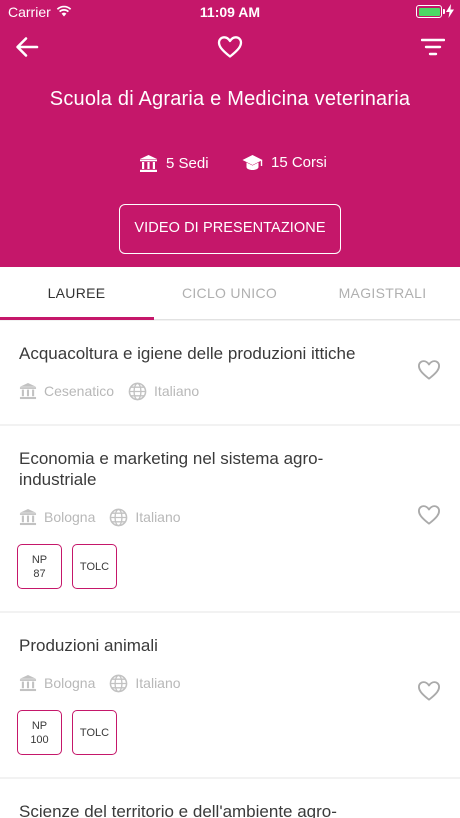  What do you see at coordinates (230, 99) in the screenshot?
I see `school-title: Scuola di Agraria e Medicina veterinaria` at bounding box center [230, 99].